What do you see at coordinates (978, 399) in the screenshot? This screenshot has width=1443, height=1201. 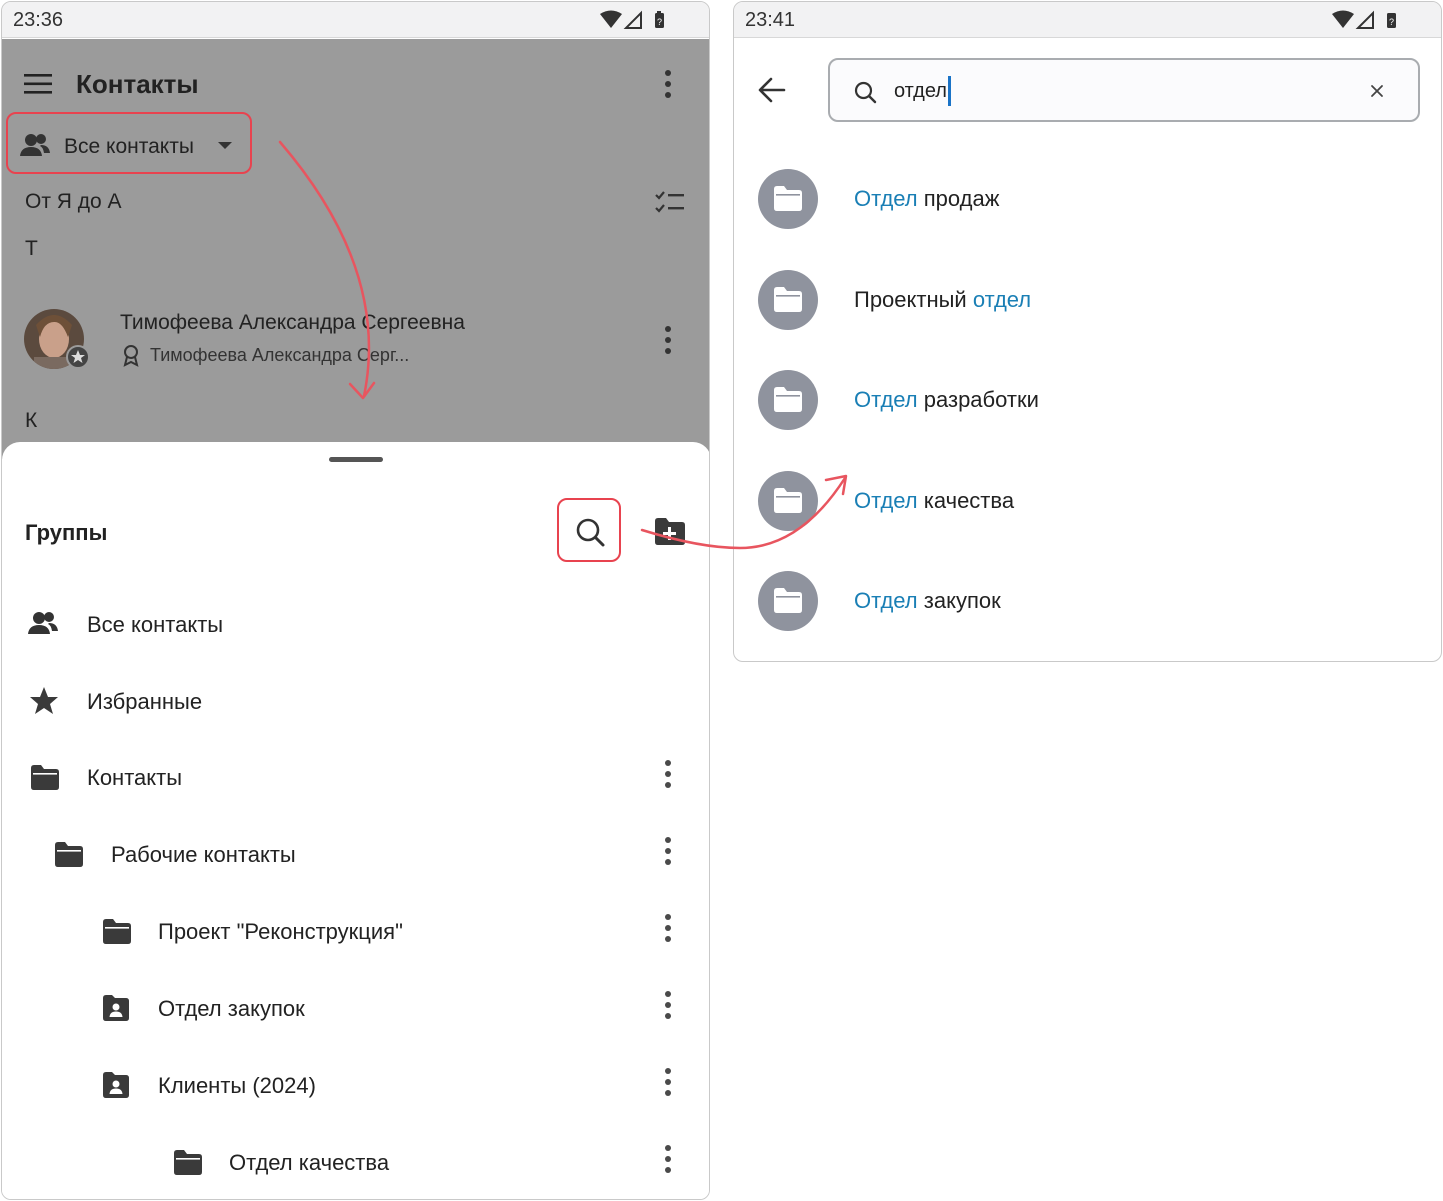 I see `result-rest: разработки` at bounding box center [978, 399].